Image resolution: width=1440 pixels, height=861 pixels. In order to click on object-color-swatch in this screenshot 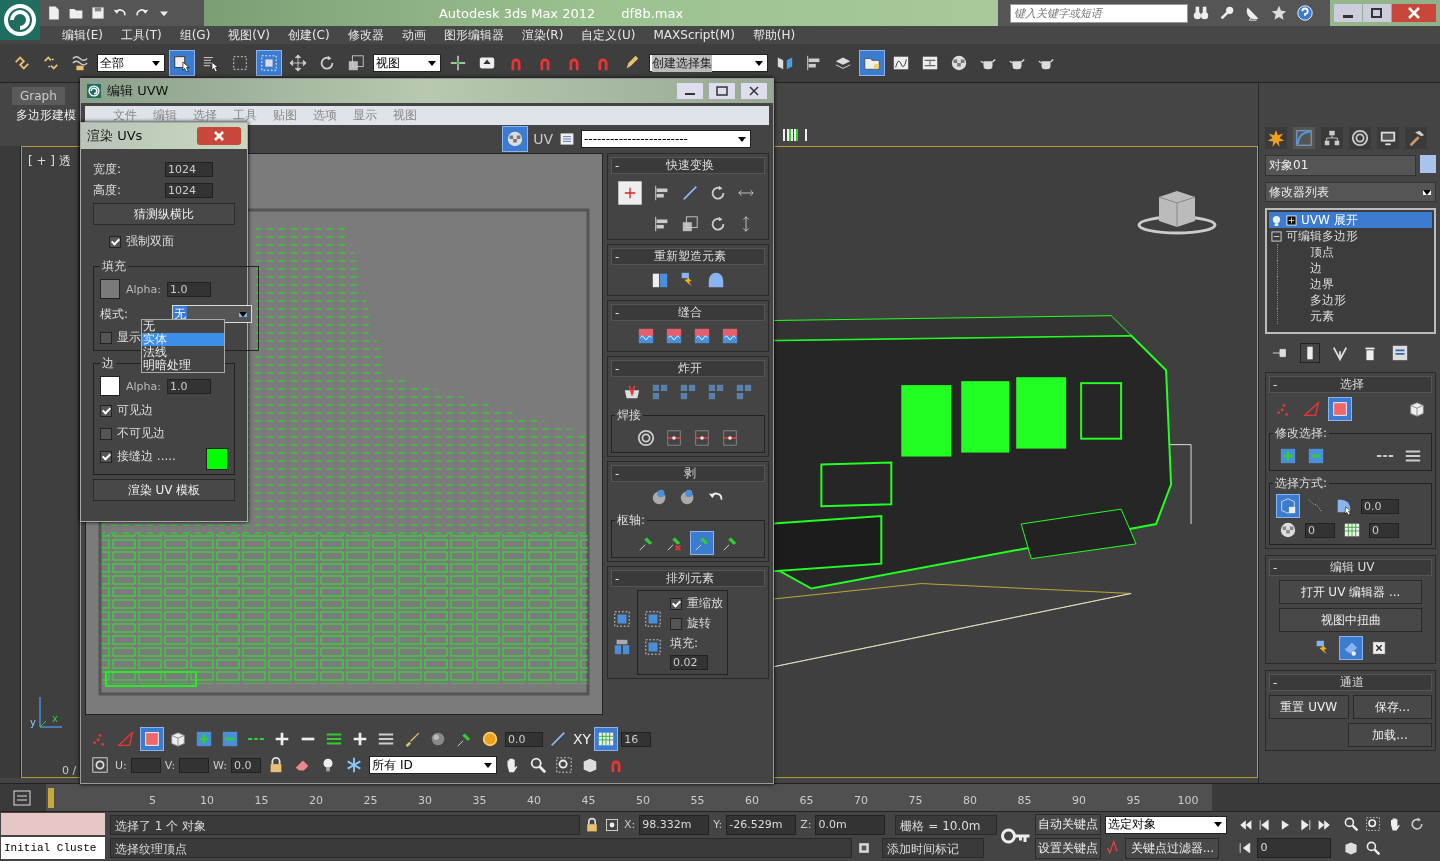, I will do `click(1428, 164)`.